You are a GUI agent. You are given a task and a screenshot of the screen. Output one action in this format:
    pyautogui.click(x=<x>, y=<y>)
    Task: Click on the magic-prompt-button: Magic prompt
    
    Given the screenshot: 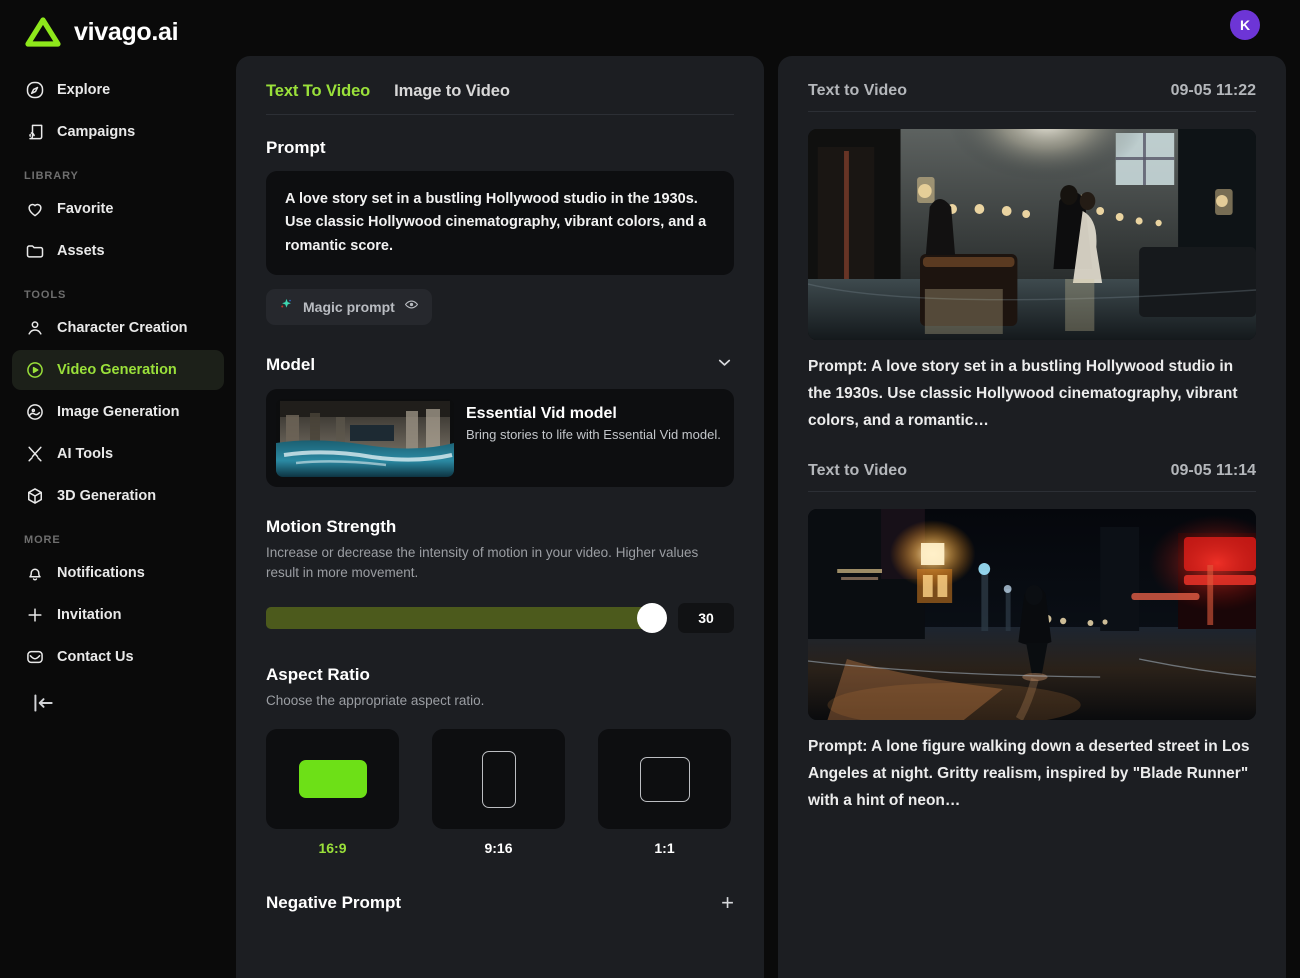 What is the action you would take?
    pyautogui.click(x=349, y=307)
    